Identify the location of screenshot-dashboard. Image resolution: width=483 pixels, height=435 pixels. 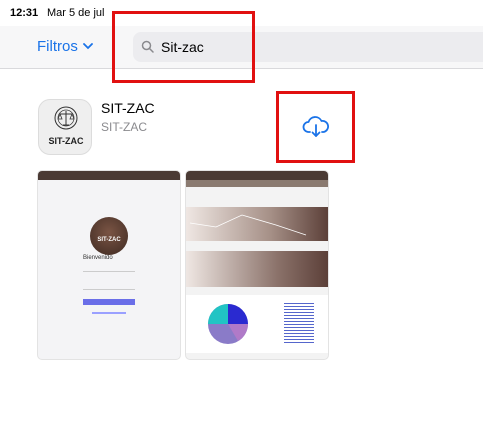
(257, 265).